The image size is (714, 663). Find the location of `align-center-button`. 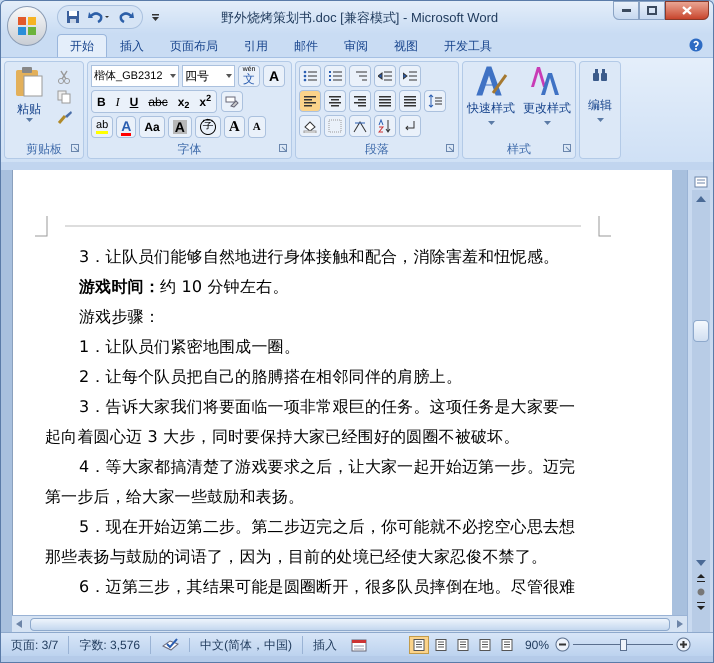

align-center-button is located at coordinates (335, 101).